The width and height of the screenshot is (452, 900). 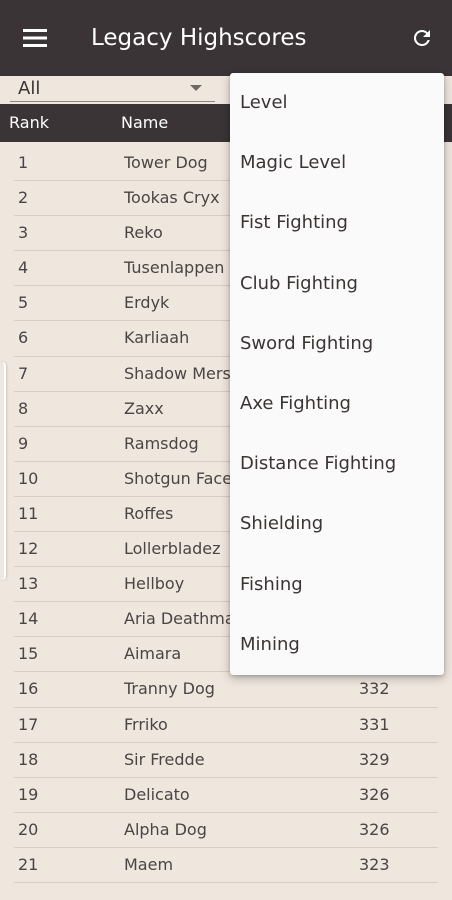 What do you see at coordinates (23, 303) in the screenshot?
I see `rank-cell: 5` at bounding box center [23, 303].